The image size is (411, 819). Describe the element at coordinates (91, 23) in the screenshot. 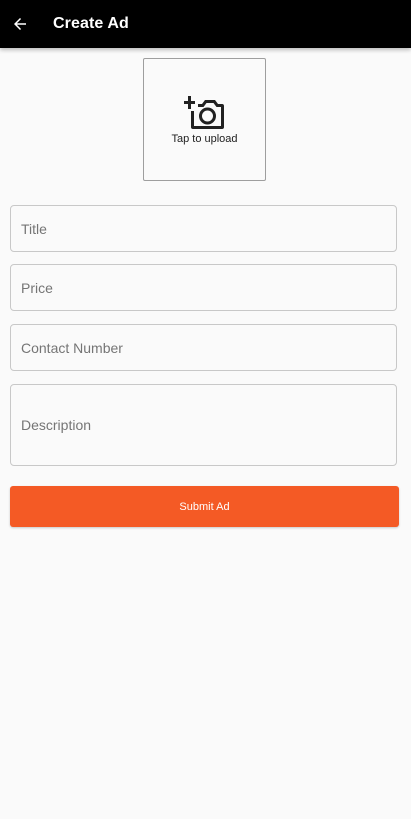

I see `page-title: Create Ad` at that location.